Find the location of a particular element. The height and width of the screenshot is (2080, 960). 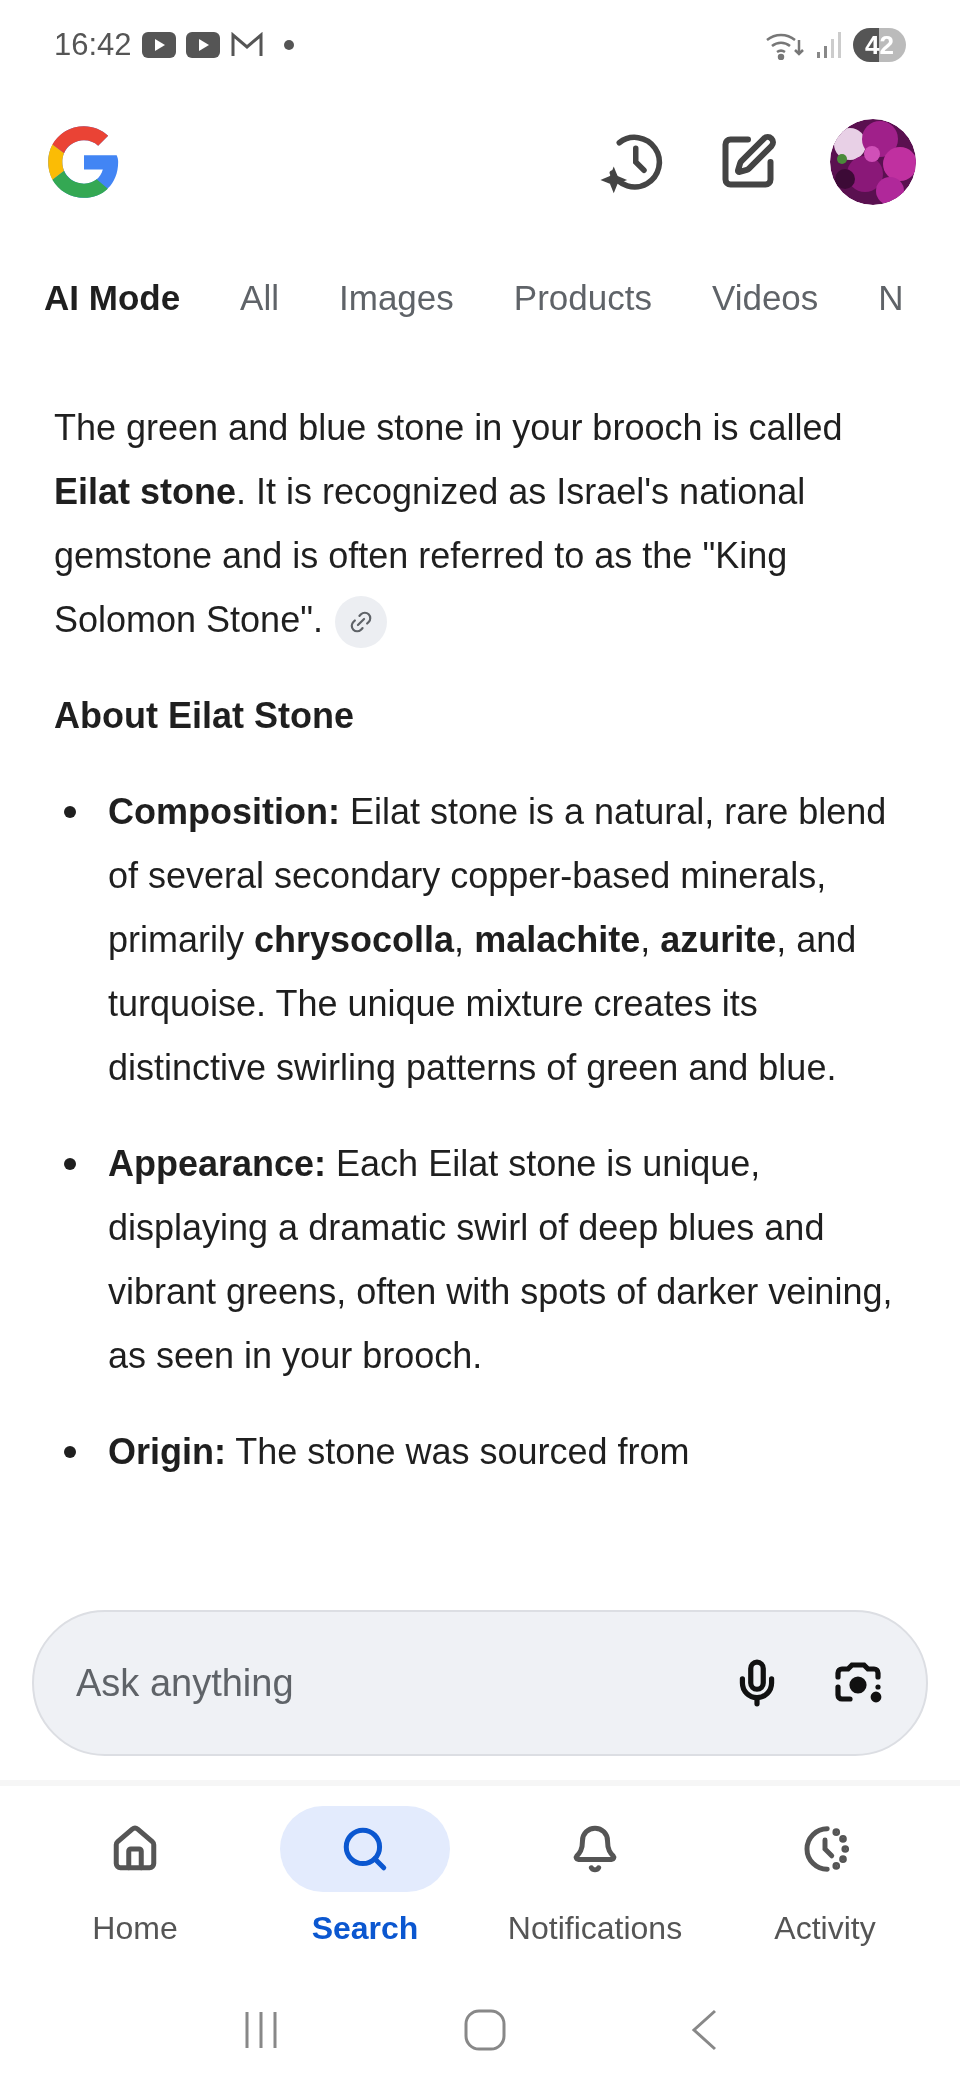

signal-icon is located at coordinates (829, 45).